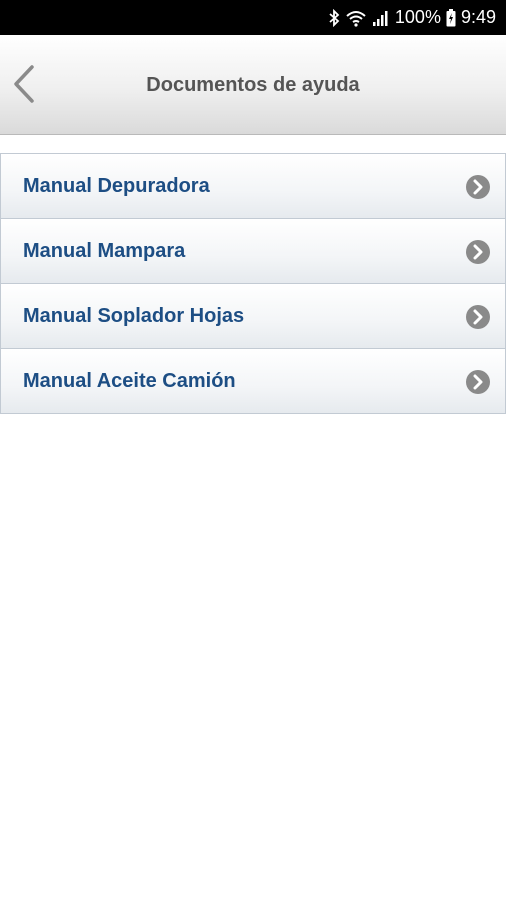 The height and width of the screenshot is (900, 506). Describe the element at coordinates (129, 381) in the screenshot. I see `list-item-label: Manual Aceite Camión` at that location.